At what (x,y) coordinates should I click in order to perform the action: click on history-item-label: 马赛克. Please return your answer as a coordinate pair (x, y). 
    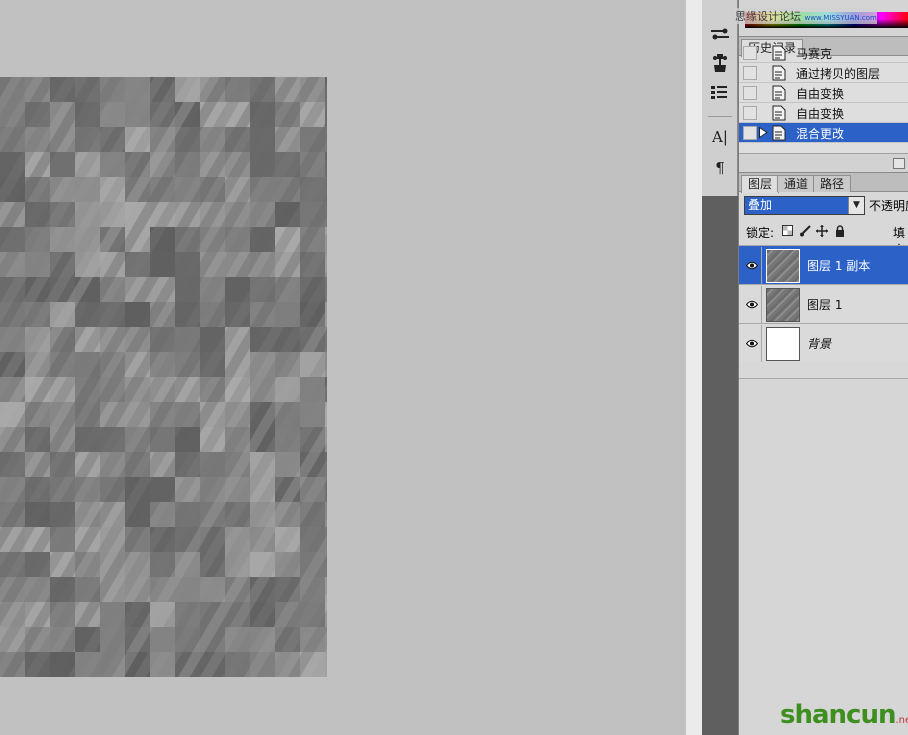
    Looking at the image, I should click on (814, 54).